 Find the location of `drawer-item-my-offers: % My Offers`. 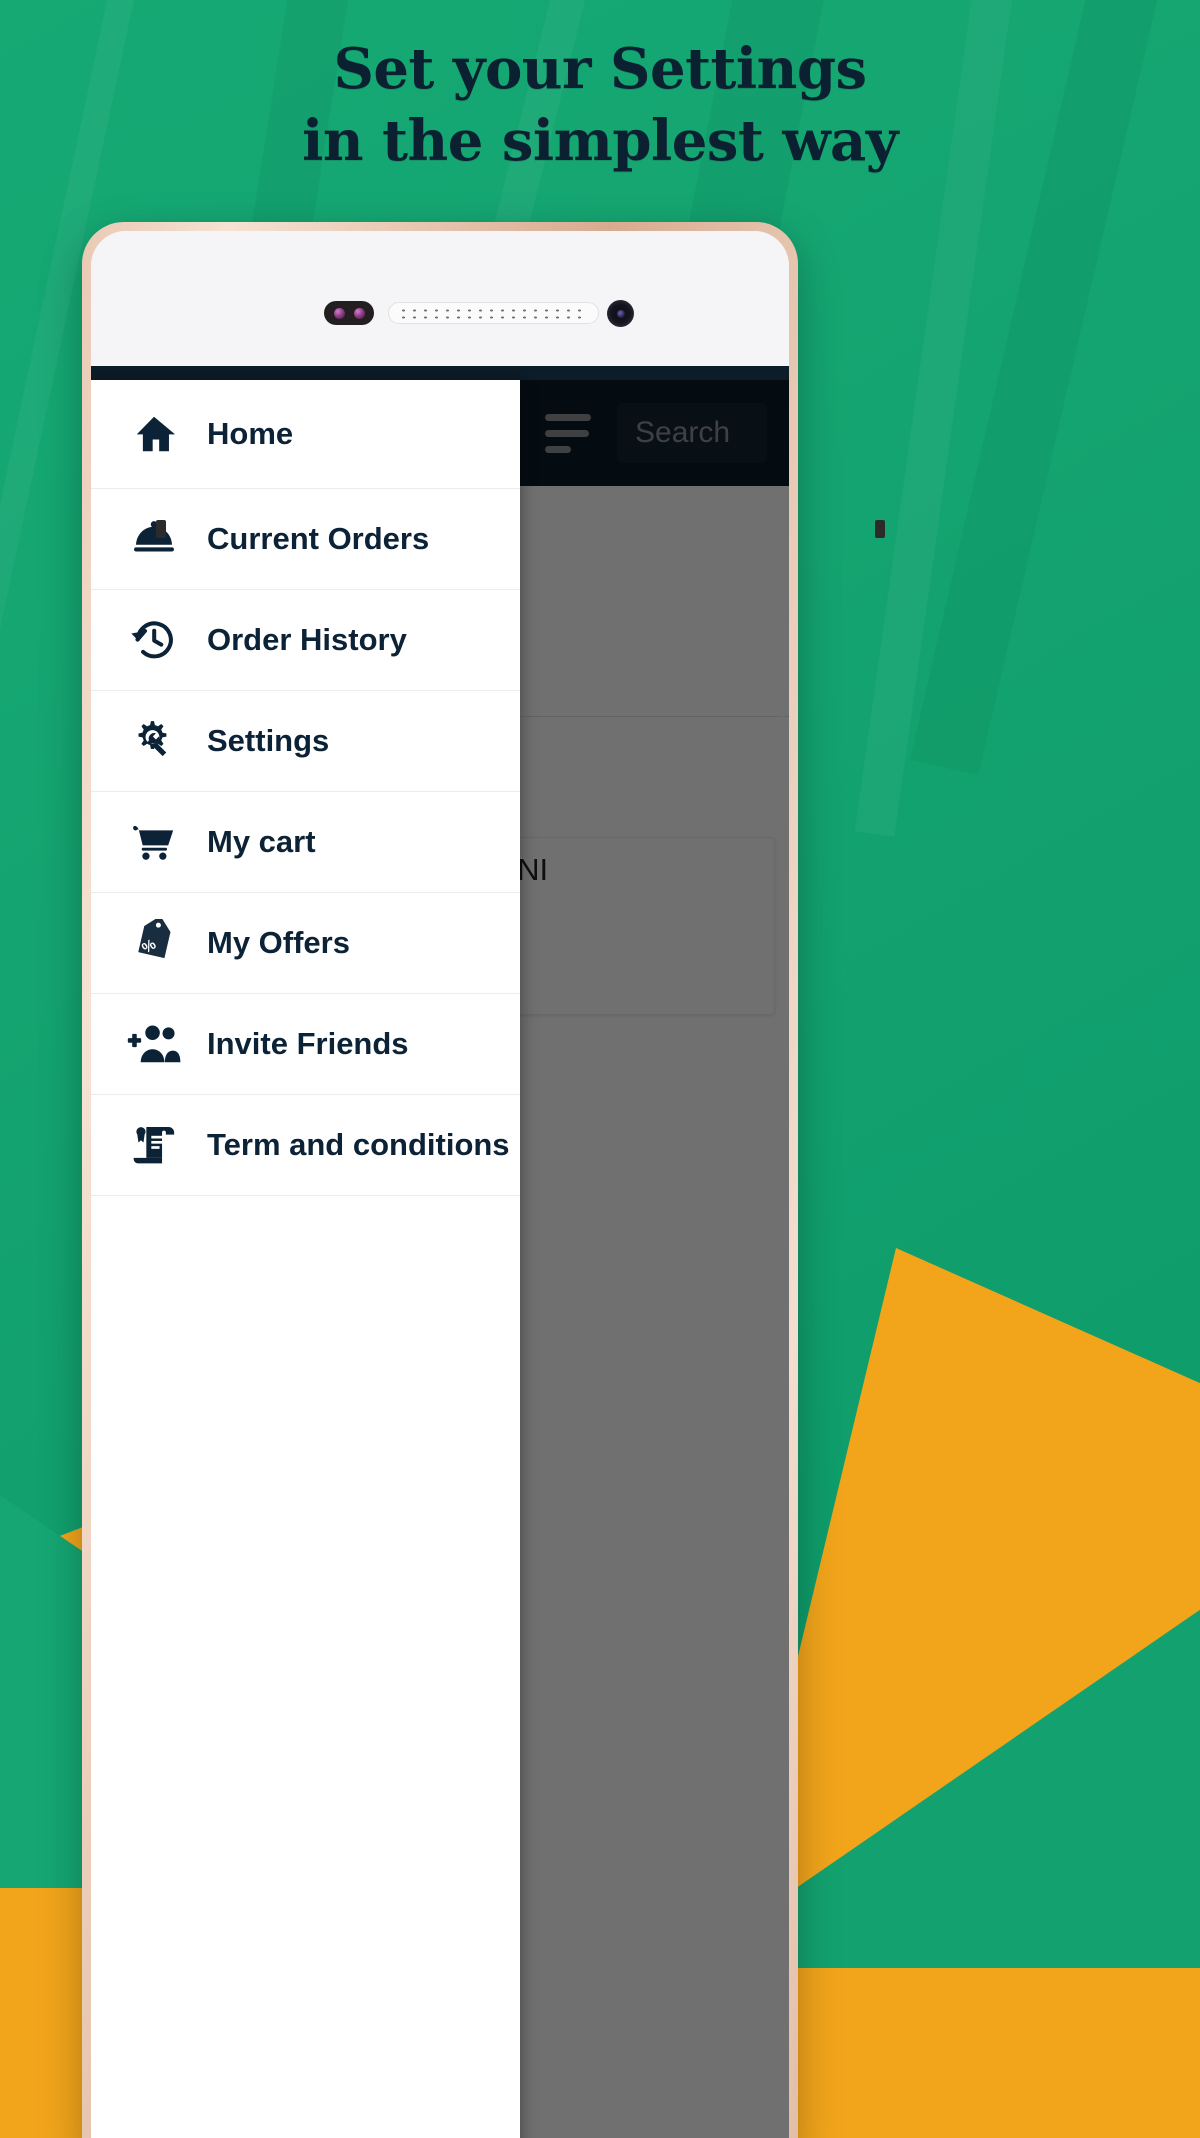

drawer-item-my-offers: % My Offers is located at coordinates (305, 943).